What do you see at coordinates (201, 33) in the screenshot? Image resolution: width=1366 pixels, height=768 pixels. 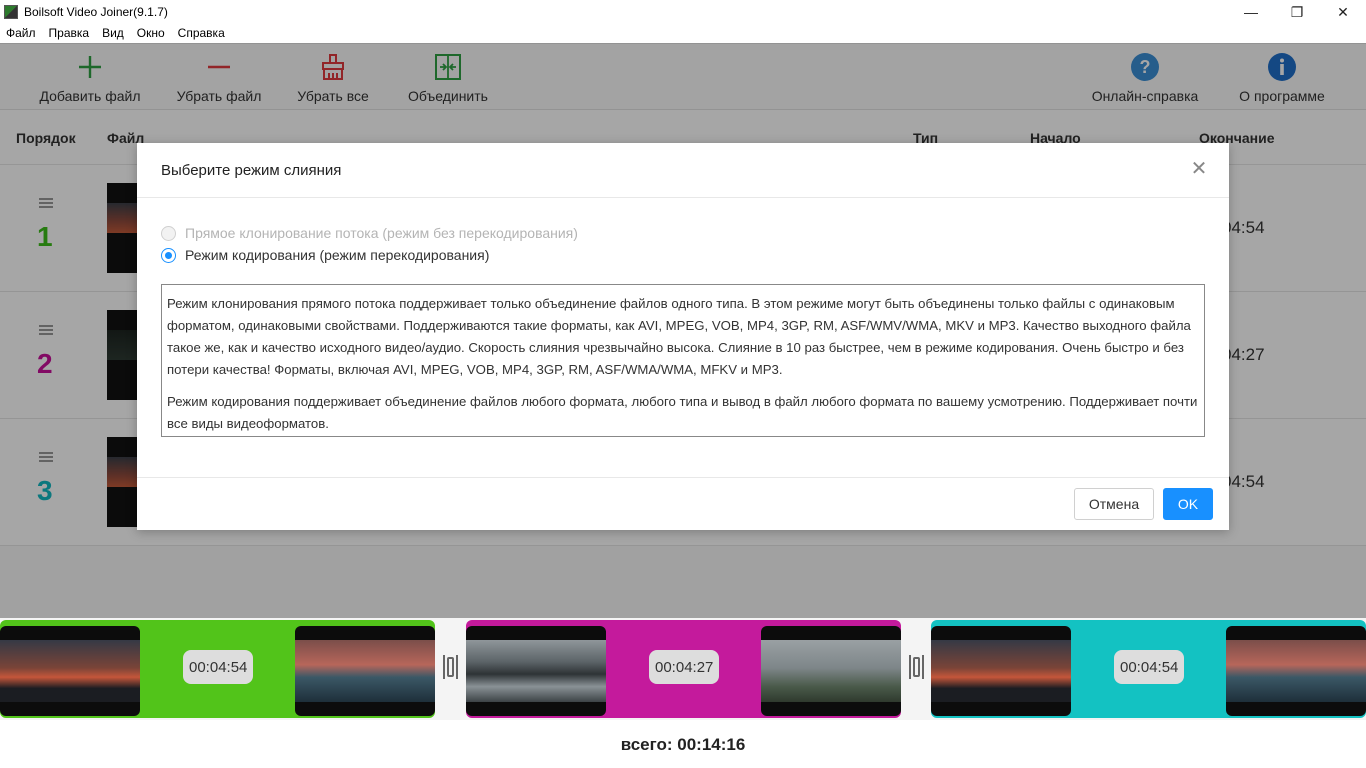 I see `menu-help: Справка` at bounding box center [201, 33].